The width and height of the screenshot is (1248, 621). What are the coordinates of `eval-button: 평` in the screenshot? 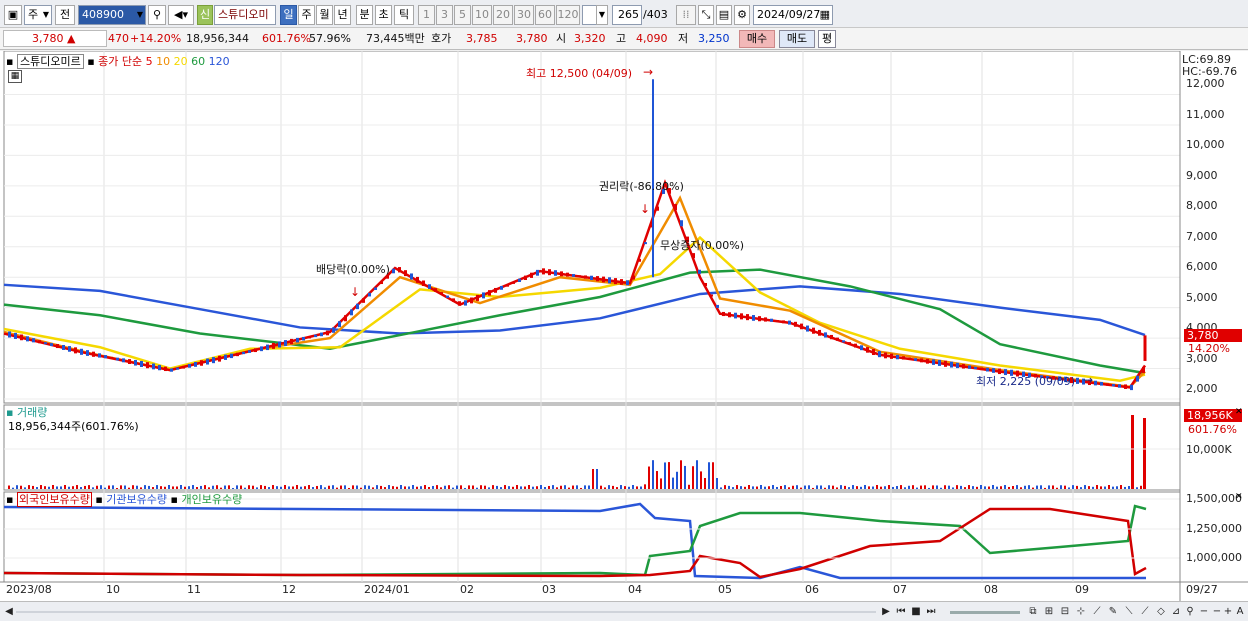 It's located at (827, 39).